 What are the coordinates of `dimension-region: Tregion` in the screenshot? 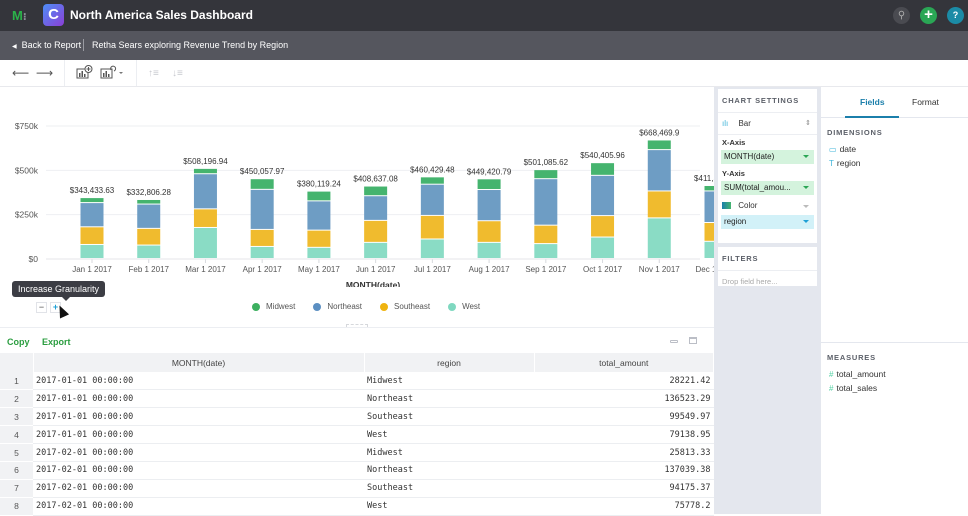 It's located at (845, 163).